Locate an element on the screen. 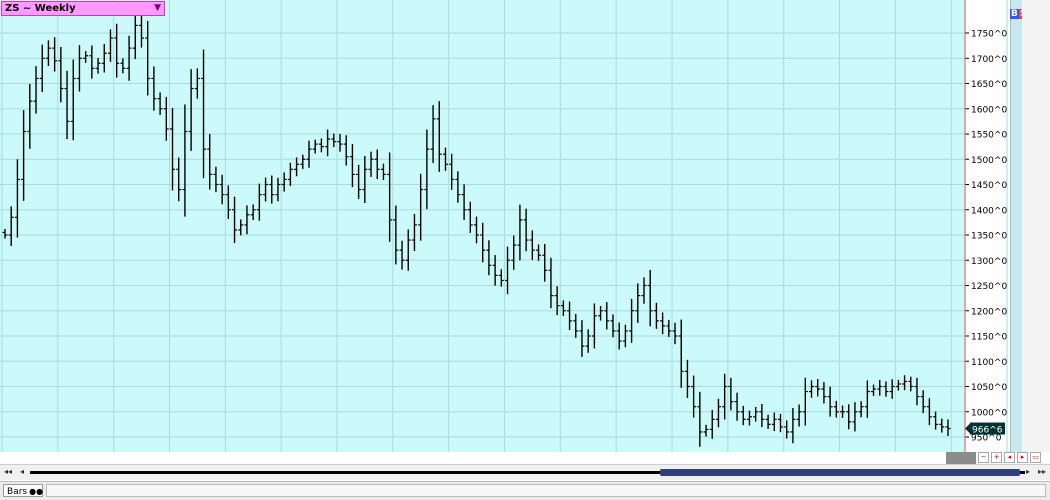  side-panel is located at coordinates (1036, 226).